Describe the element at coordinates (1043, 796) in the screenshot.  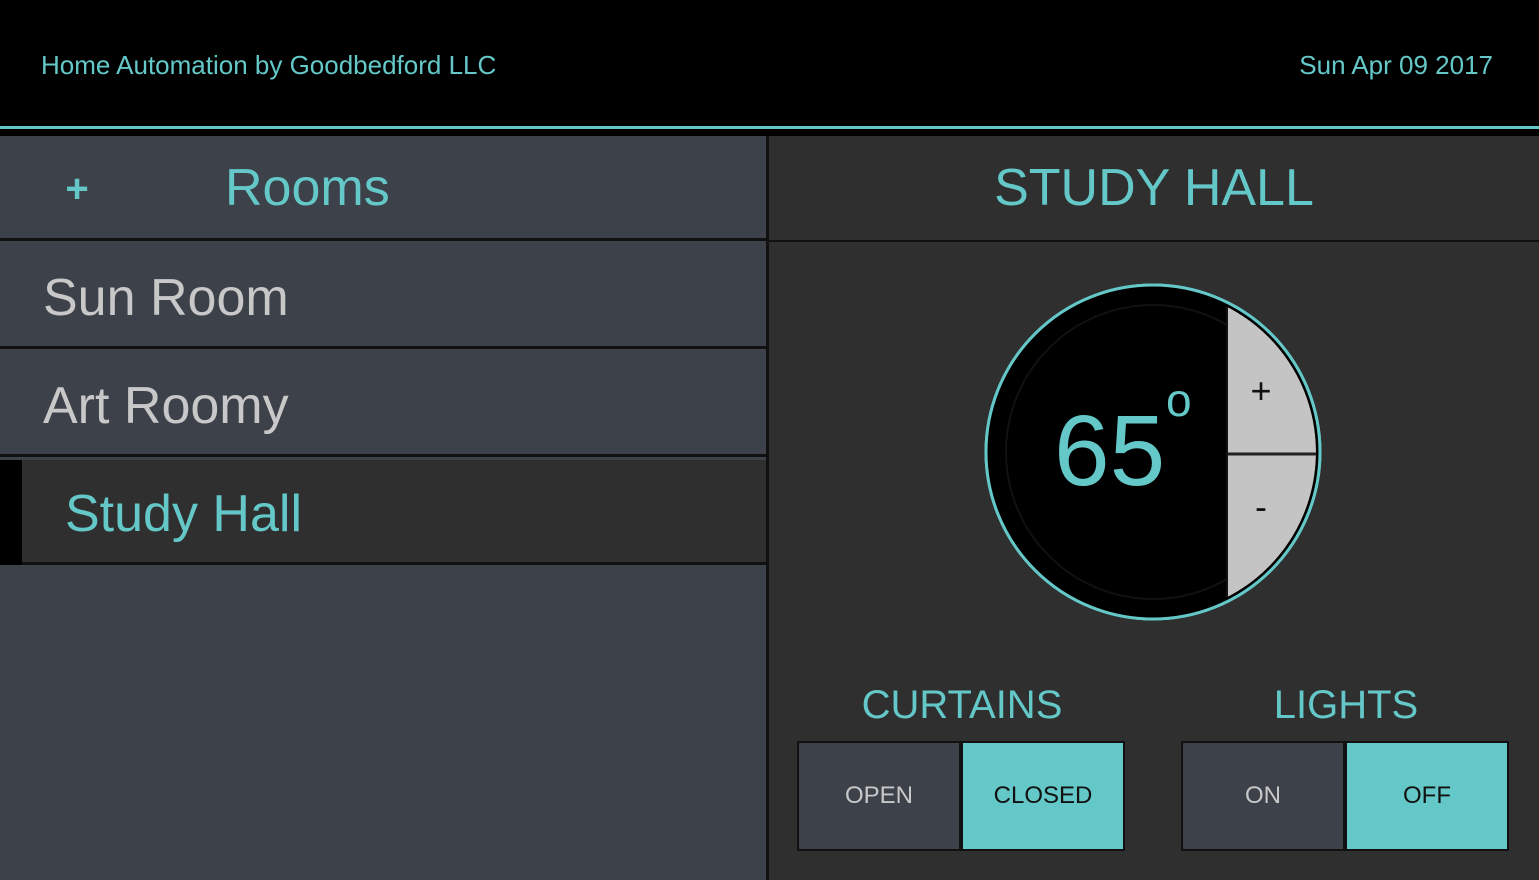
I see `curtains-closed-button: CLOSED` at that location.